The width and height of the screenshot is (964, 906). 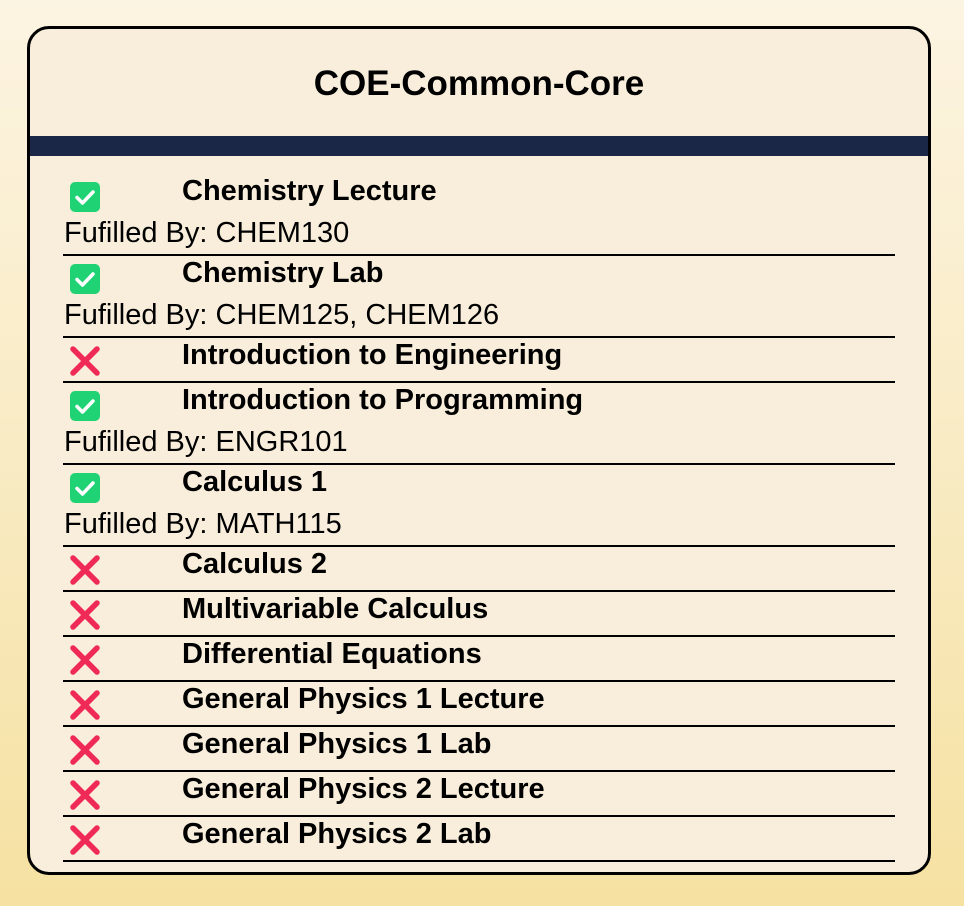 I want to click on requirement-name: Multivariable Calculus, so click(x=335, y=609).